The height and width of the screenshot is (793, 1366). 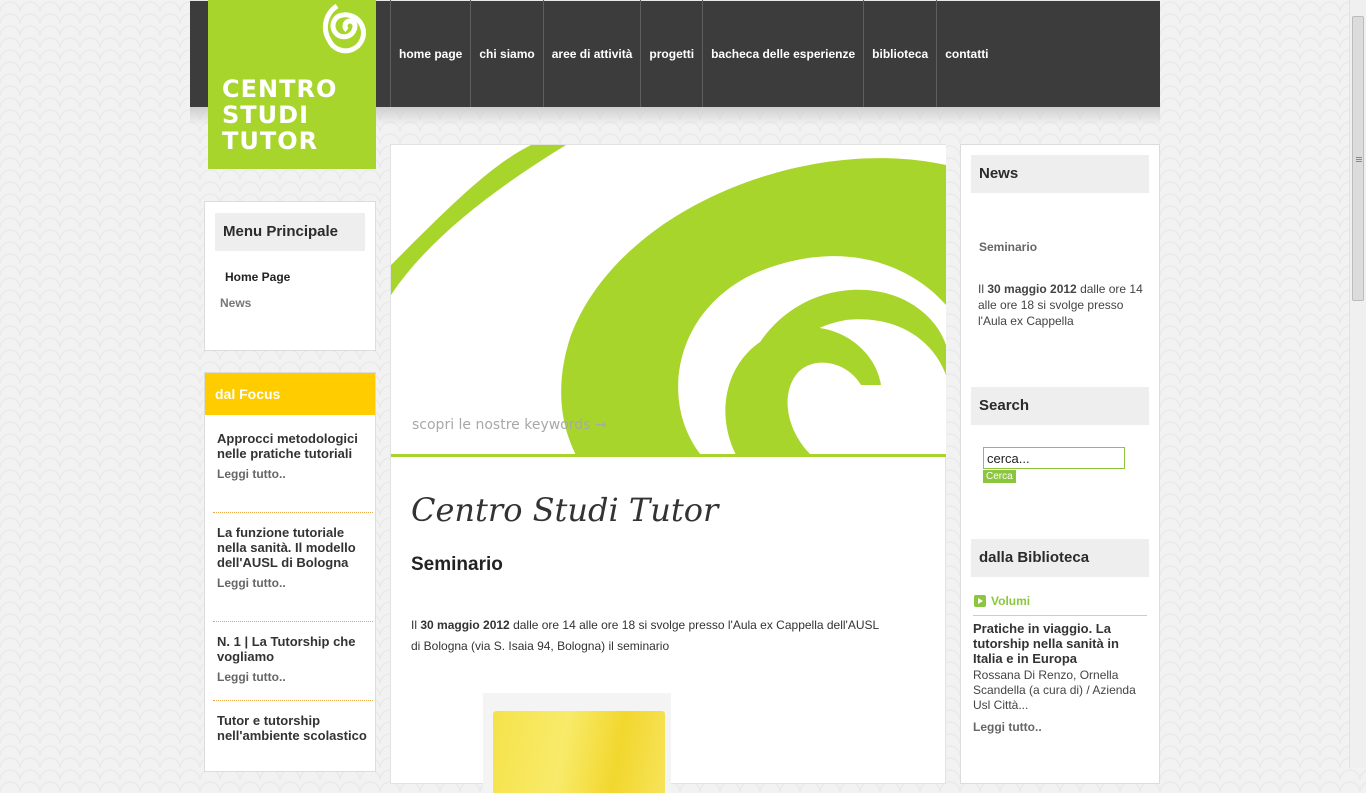 I want to click on banner-logo-line-1: CENTRO, so click(x=911, y=389).